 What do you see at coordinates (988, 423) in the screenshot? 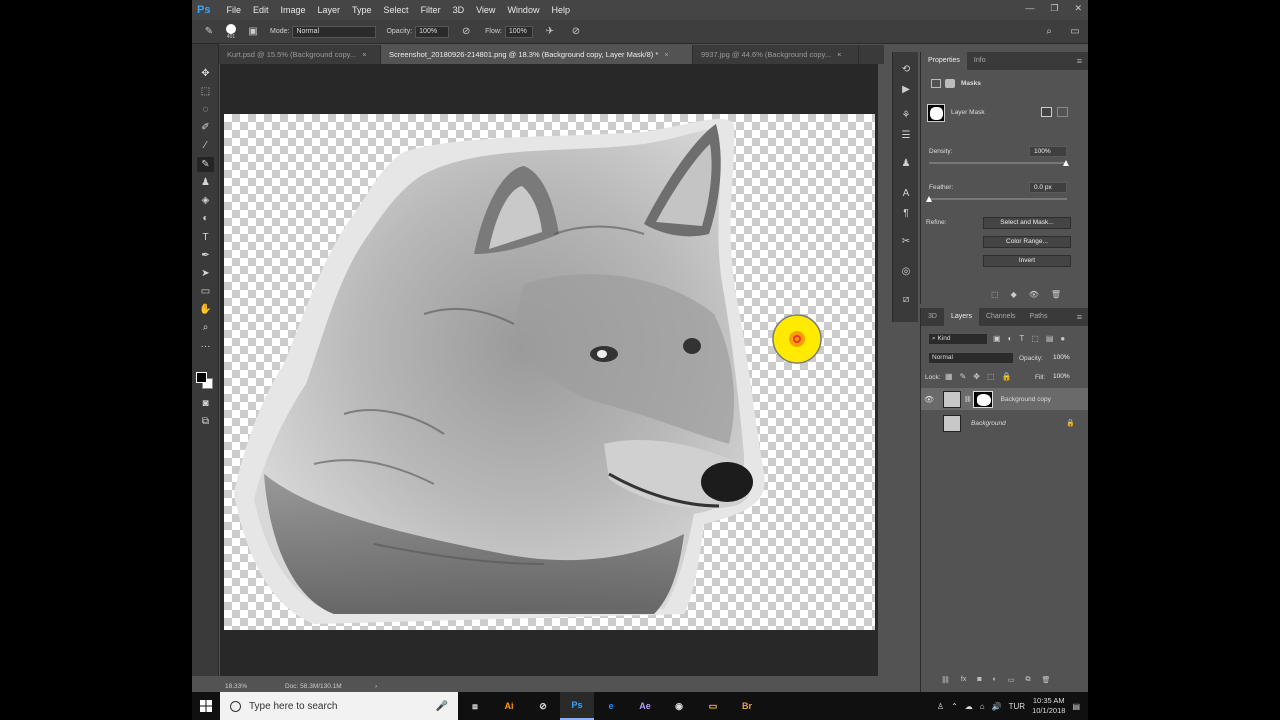
I see `layer-name: Background` at bounding box center [988, 423].